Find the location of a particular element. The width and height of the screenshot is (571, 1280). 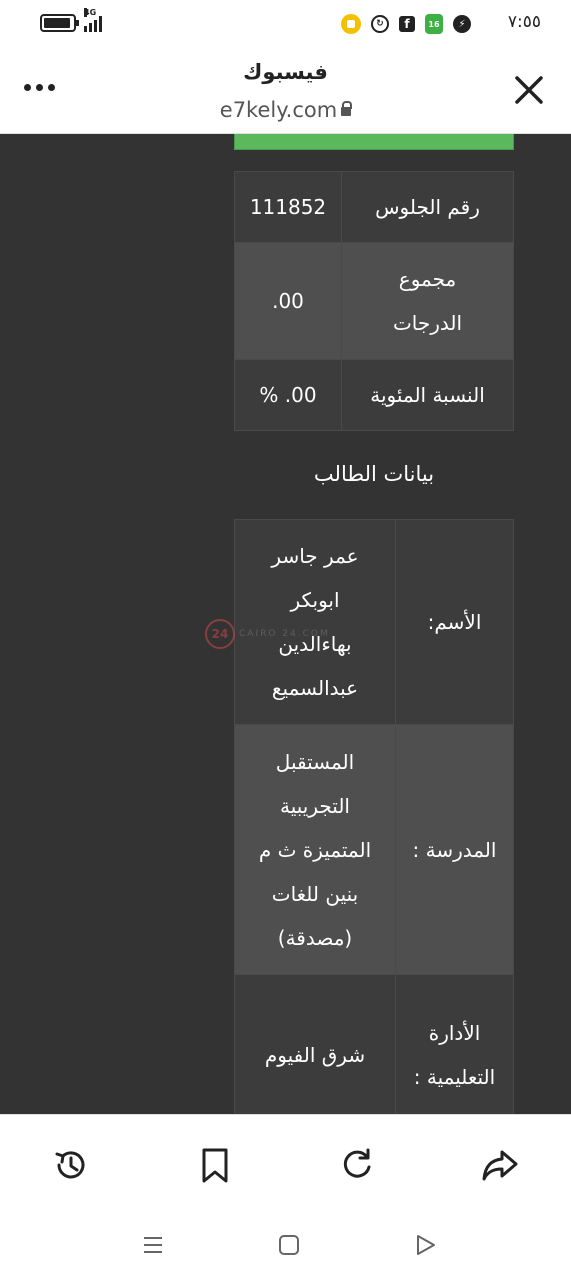

directorate-value: شرق الفيوم is located at coordinates (315, 1044).